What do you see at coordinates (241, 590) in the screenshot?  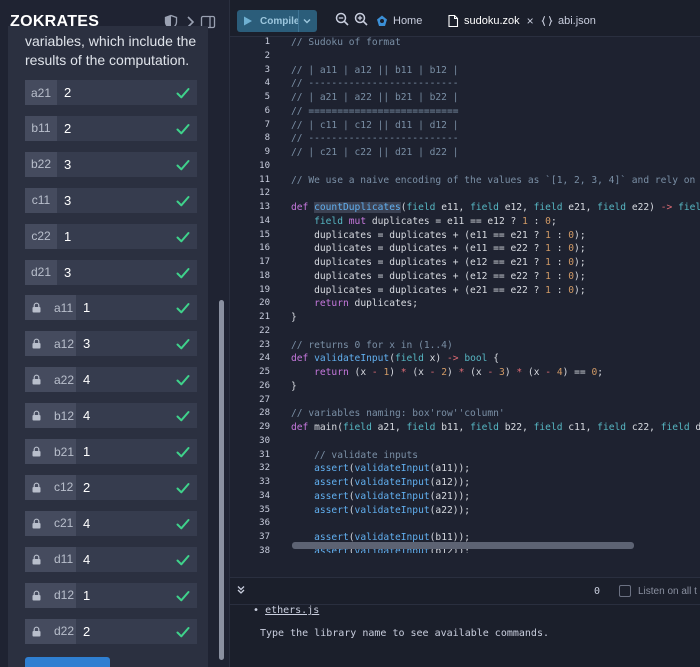 I see `double-chevron-down-icon` at bounding box center [241, 590].